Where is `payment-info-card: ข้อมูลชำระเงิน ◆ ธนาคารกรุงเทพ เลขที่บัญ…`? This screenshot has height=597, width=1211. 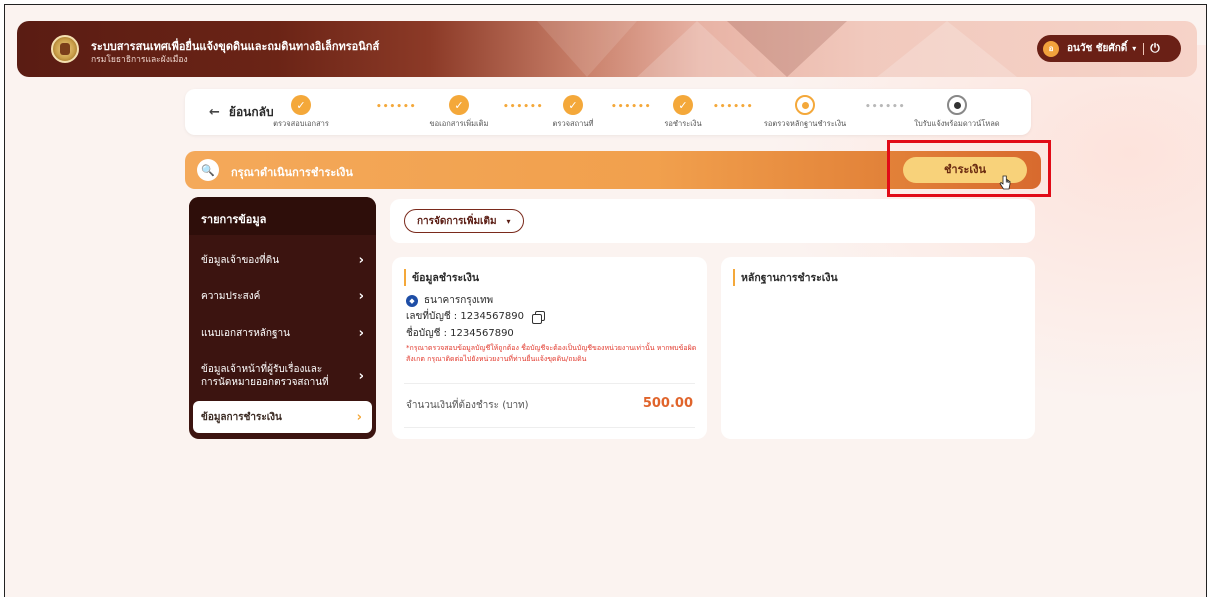
payment-info-card: ข้อมูลชำระเงิน ◆ ธนาคารกรุงเทพ เลขที่บัญ… is located at coordinates (549, 348).